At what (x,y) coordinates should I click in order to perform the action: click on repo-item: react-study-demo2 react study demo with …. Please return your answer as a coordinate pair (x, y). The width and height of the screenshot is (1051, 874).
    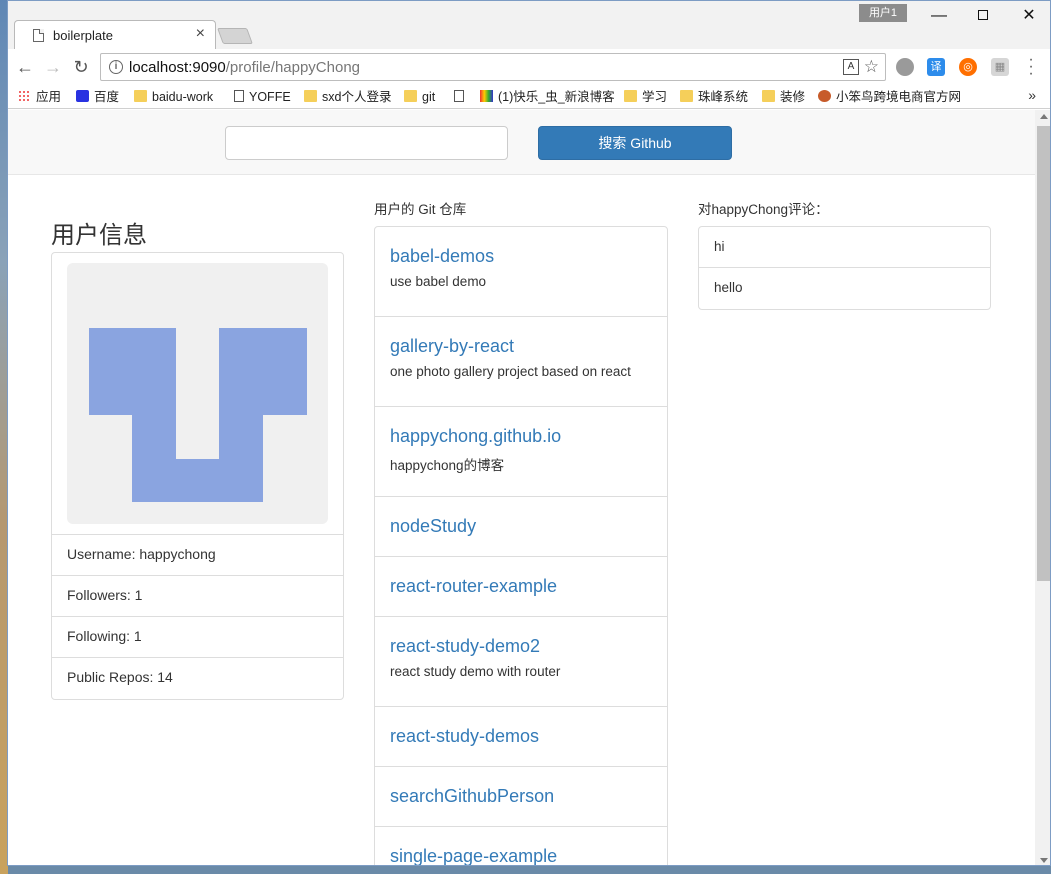
    Looking at the image, I should click on (521, 662).